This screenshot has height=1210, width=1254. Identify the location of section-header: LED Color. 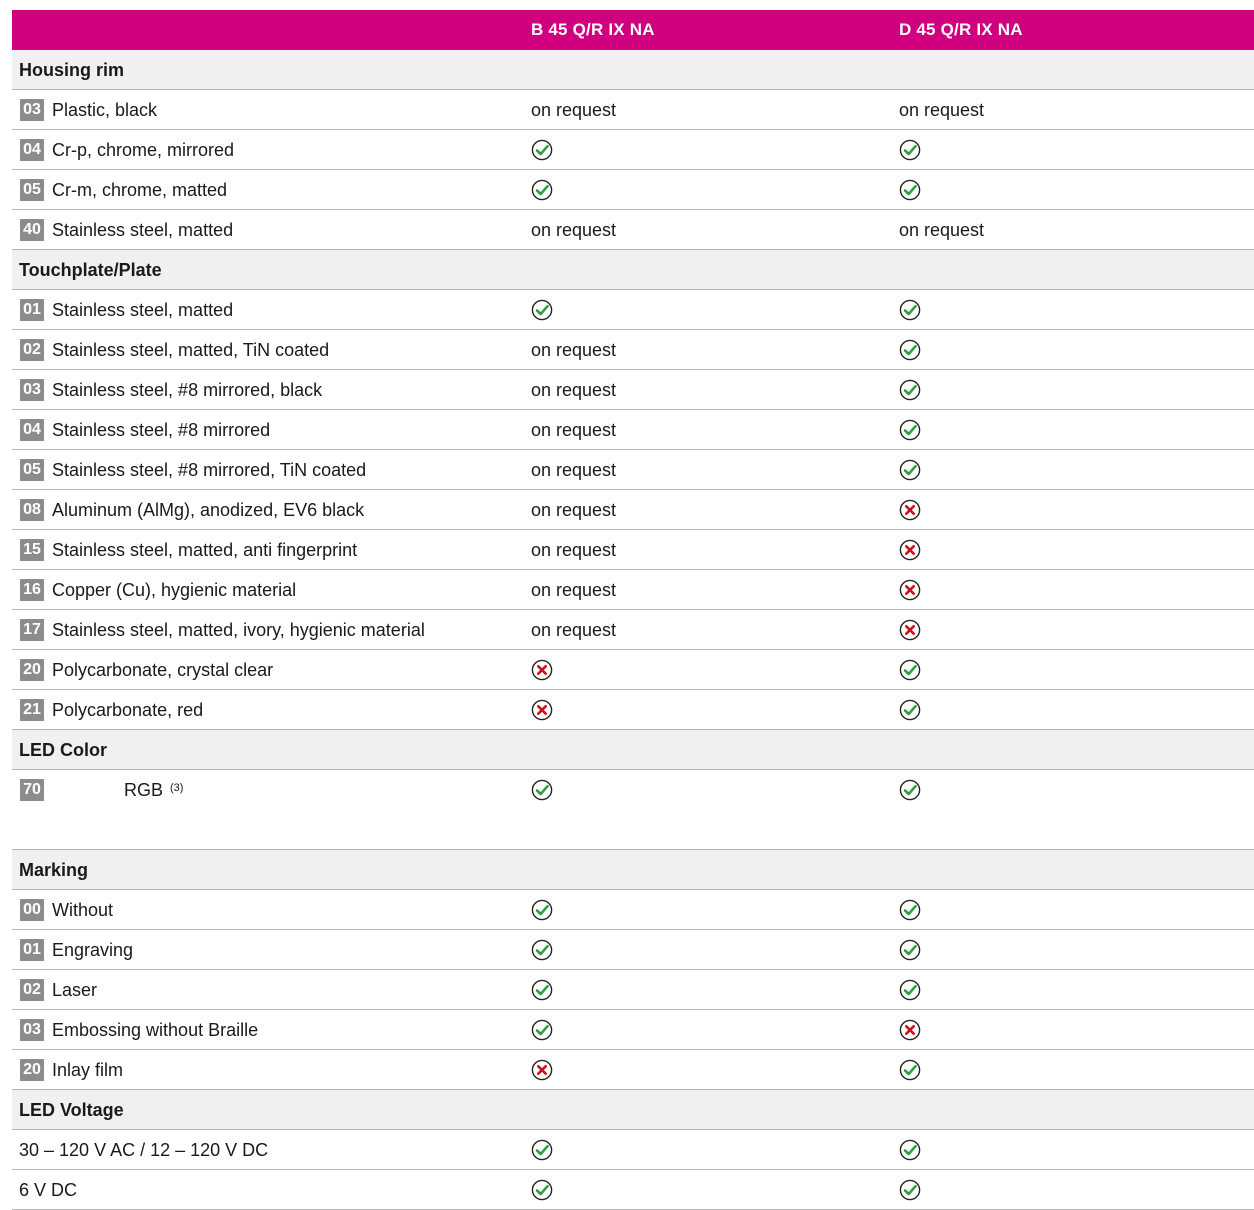
(633, 750).